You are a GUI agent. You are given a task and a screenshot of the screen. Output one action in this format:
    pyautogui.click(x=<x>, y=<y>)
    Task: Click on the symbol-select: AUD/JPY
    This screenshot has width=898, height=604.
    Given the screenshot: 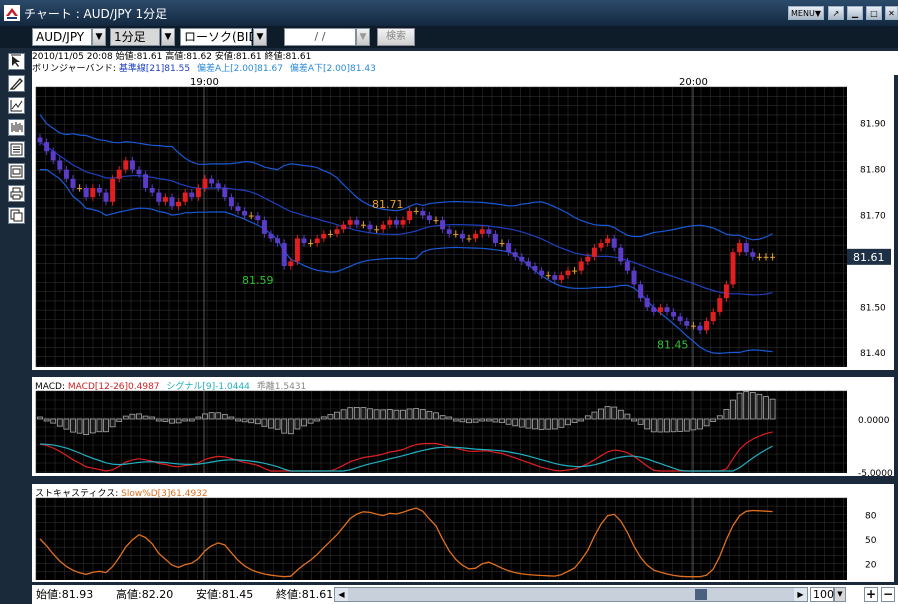 What is the action you would take?
    pyautogui.click(x=62, y=37)
    